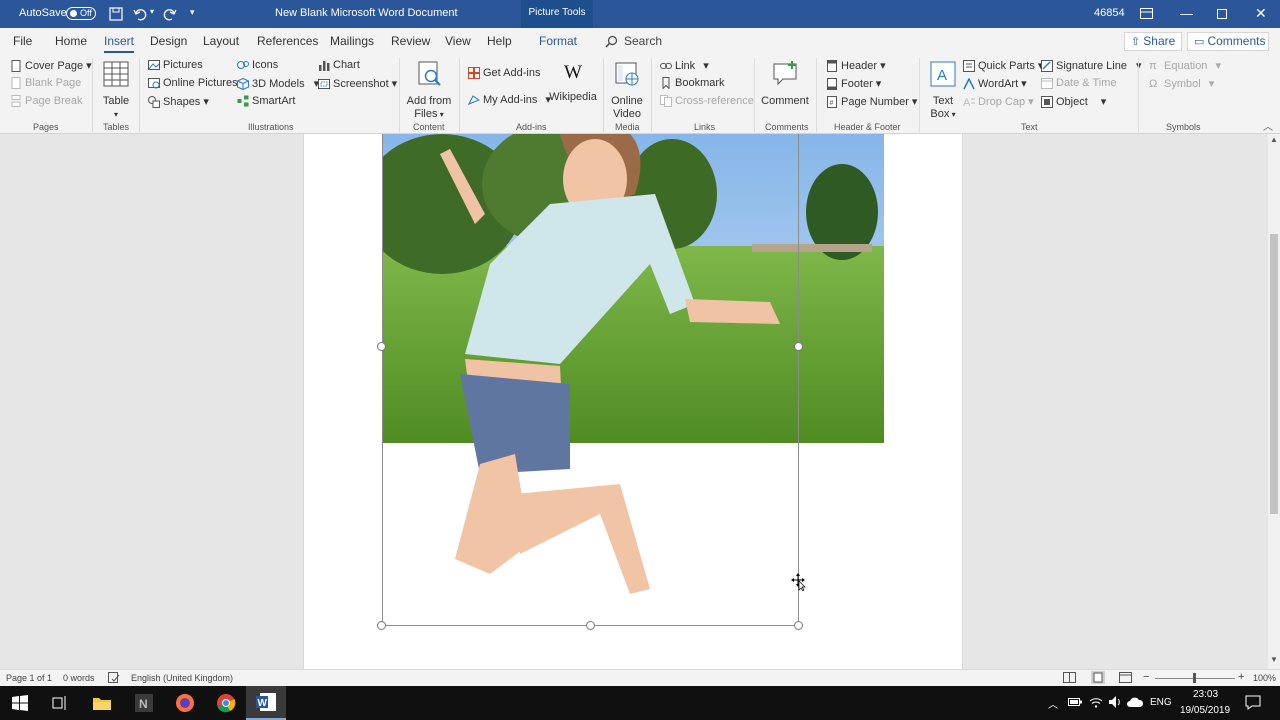  What do you see at coordinates (627, 90) in the screenshot?
I see `online-video-button: Online Video` at bounding box center [627, 90].